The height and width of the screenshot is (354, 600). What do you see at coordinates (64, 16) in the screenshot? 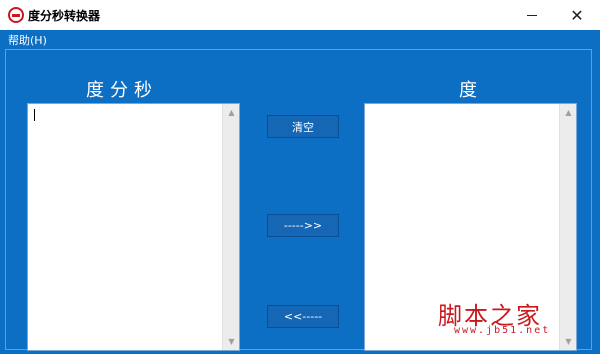
I see `window-title: 度分秒转换器` at bounding box center [64, 16].